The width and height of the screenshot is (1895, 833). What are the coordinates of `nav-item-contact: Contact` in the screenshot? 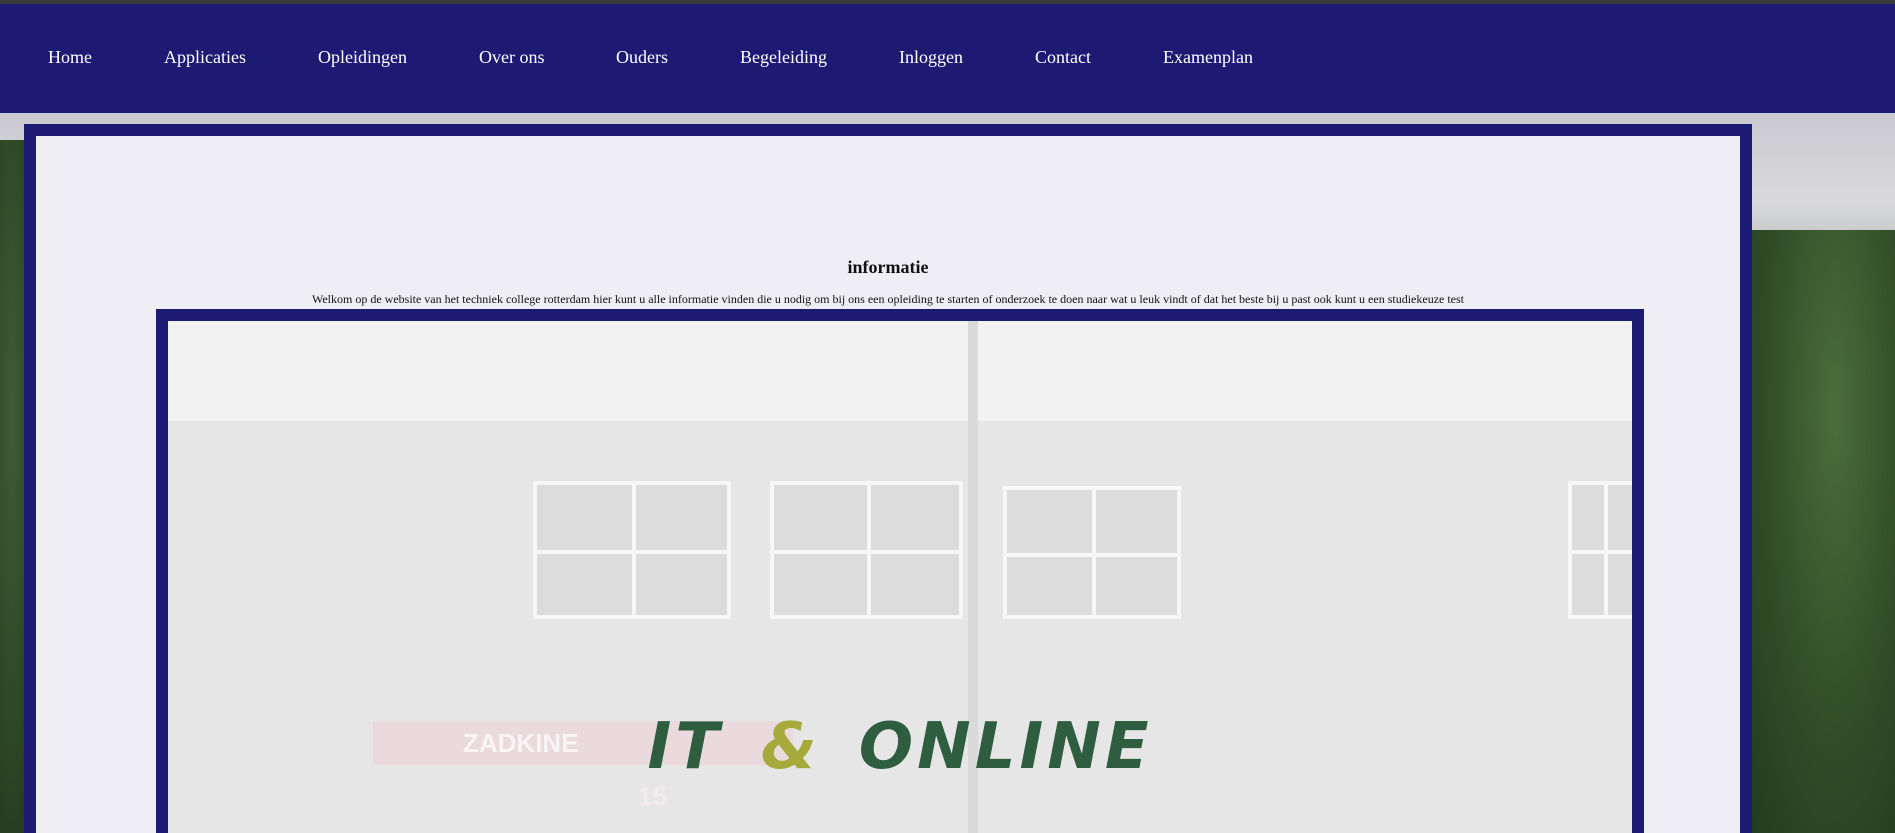 It's located at (1063, 57).